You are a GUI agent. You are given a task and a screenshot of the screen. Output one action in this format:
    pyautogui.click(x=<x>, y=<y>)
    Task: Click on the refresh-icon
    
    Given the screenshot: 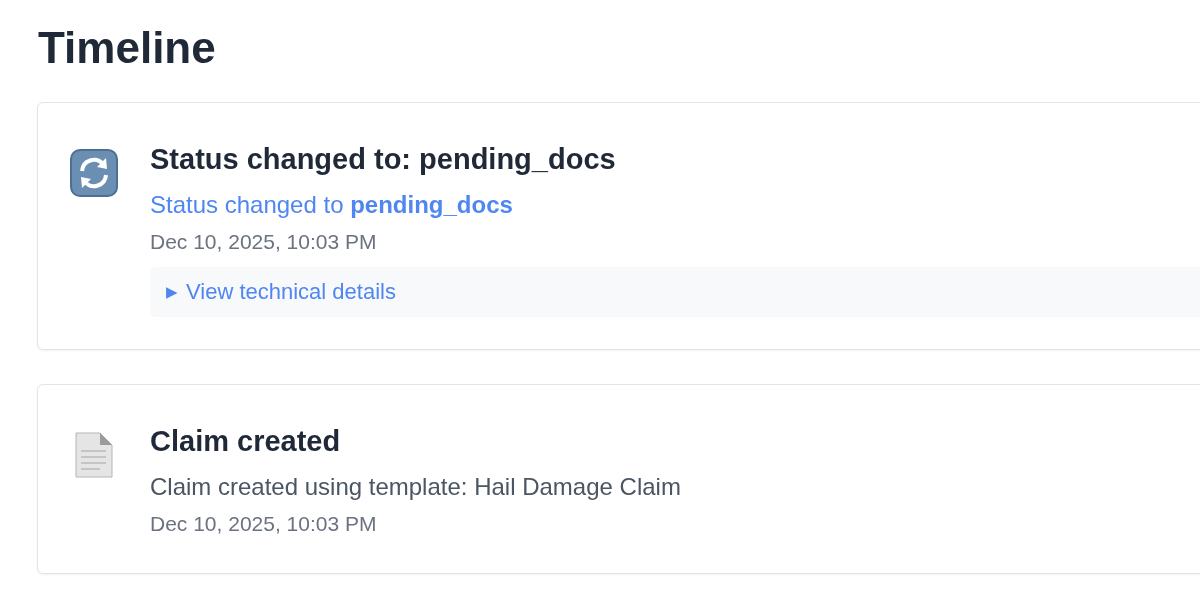 What is the action you would take?
    pyautogui.click(x=94, y=173)
    